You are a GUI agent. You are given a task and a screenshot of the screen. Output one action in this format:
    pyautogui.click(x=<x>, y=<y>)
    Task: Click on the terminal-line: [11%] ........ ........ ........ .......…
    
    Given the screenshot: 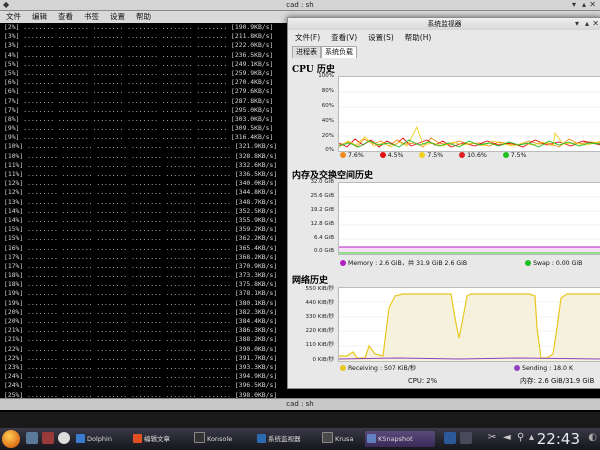 What is the action you would take?
    pyautogui.click(x=141, y=174)
    